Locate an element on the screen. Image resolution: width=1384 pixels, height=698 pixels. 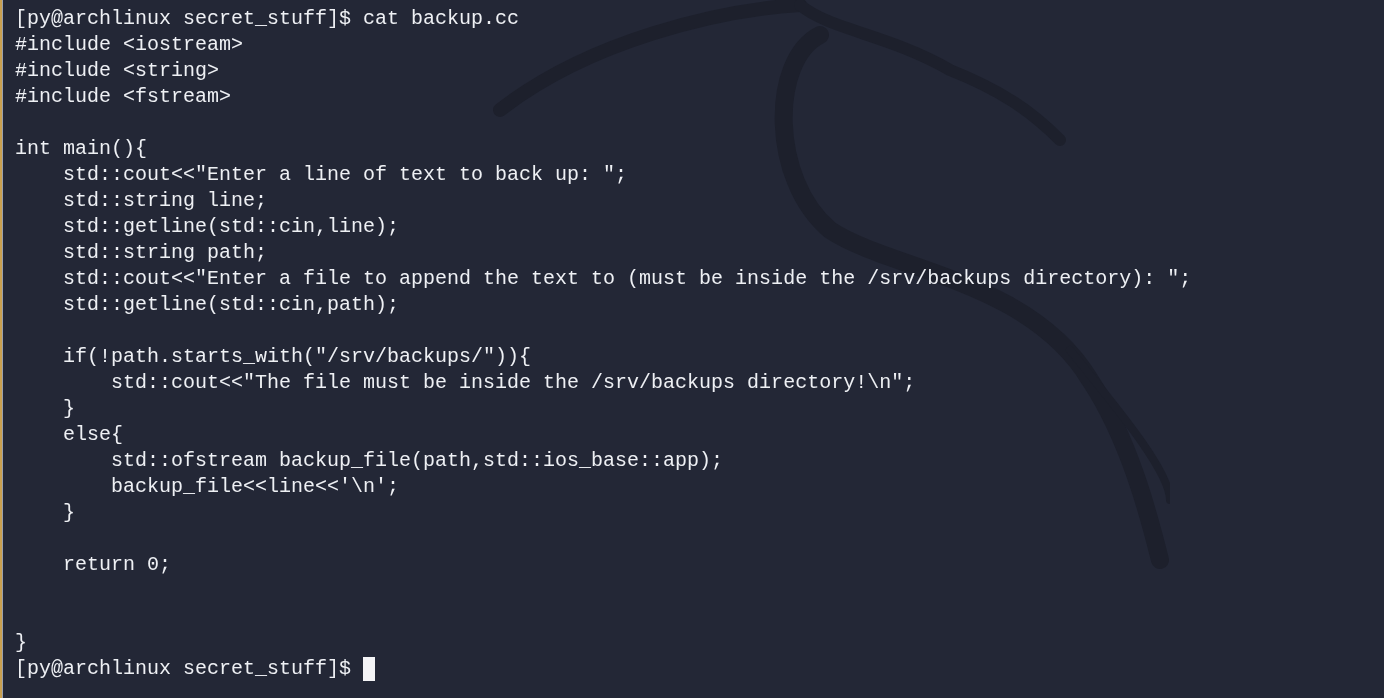
code-line: std::getline(std::cin,path); is located at coordinates (231, 305).